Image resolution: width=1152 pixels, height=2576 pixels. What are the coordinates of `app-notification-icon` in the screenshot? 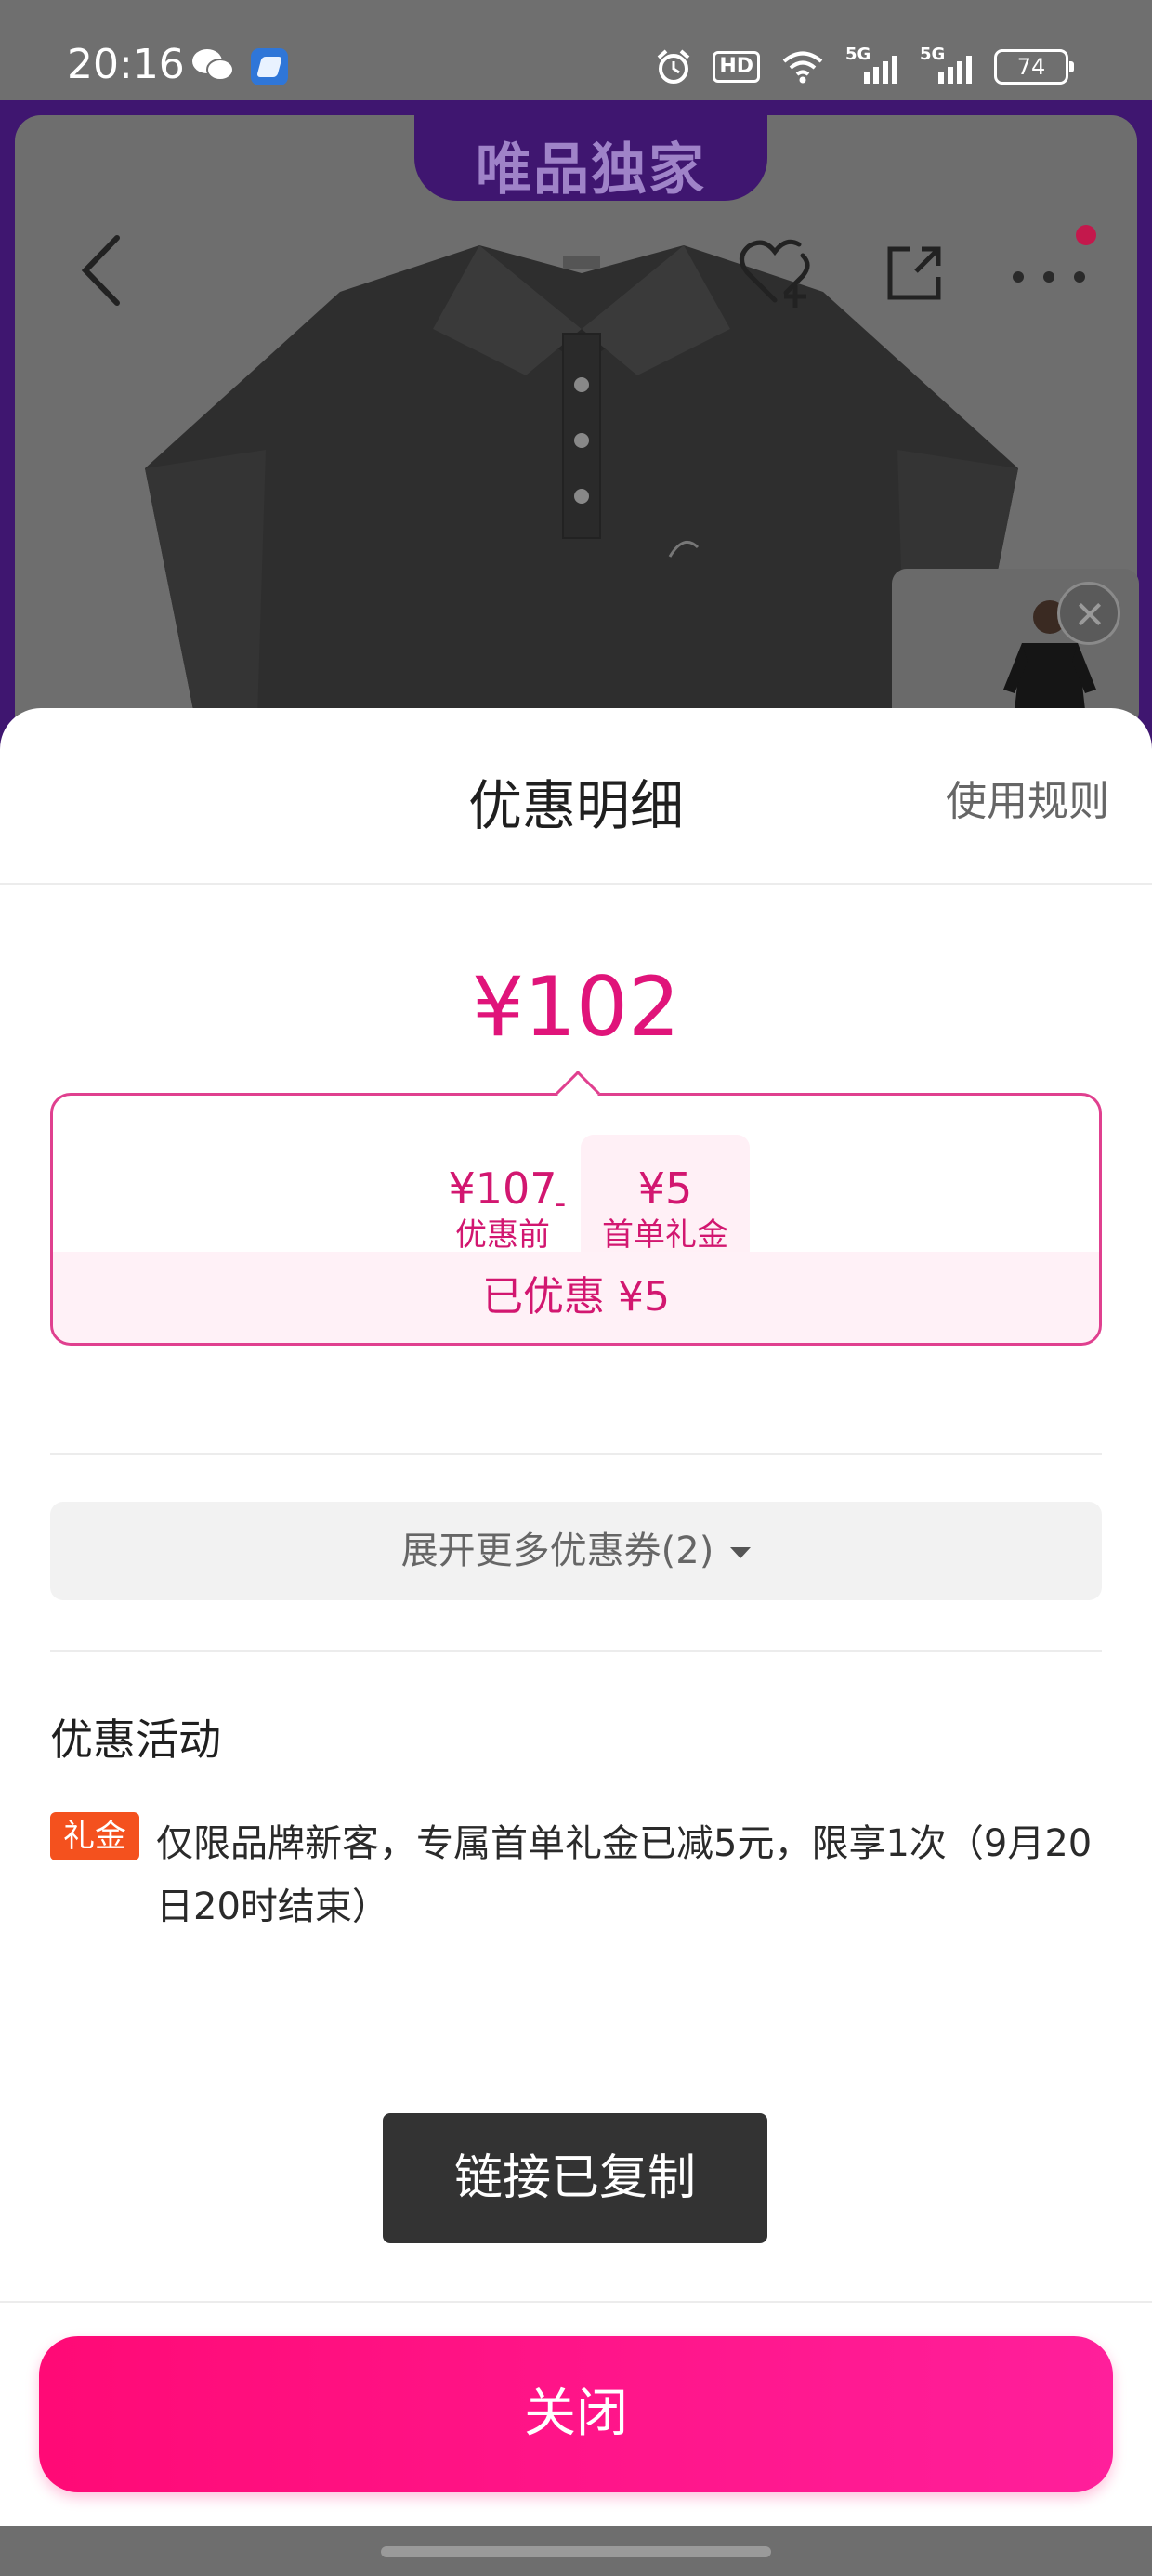 It's located at (269, 66).